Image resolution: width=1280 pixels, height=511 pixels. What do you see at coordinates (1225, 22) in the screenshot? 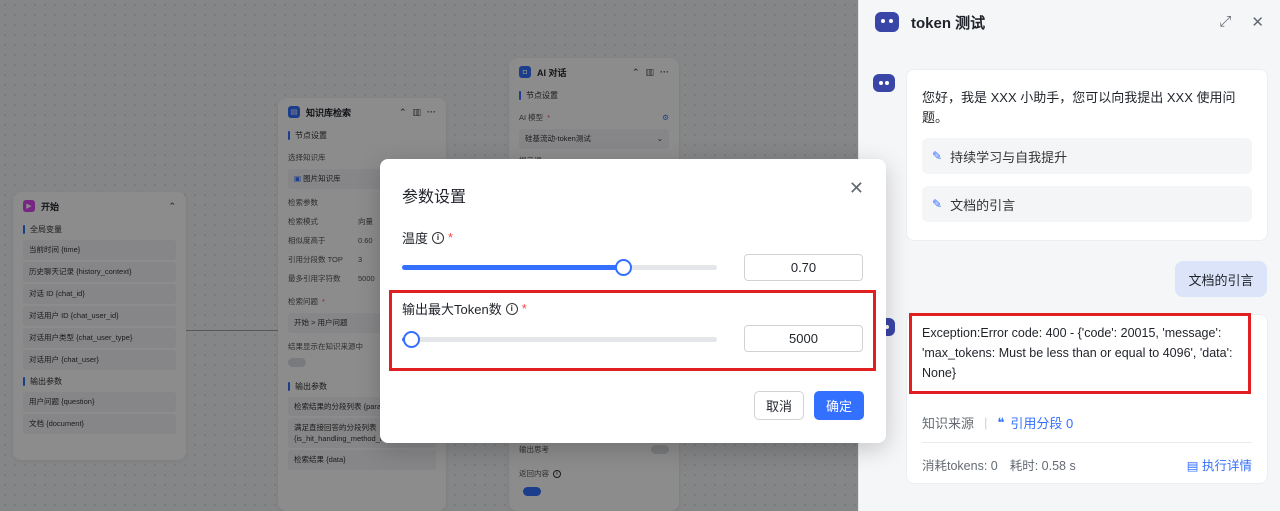
I see `expand-icon: ⤢` at bounding box center [1225, 22].